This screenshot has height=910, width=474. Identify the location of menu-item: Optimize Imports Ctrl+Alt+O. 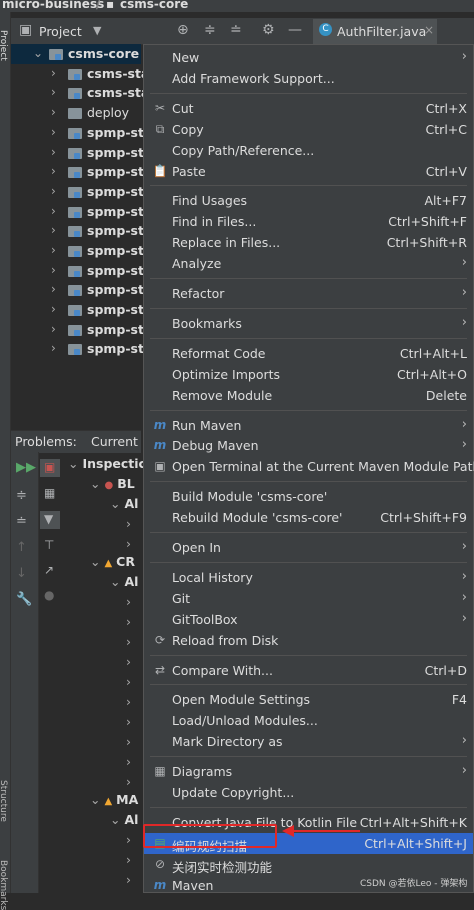
(308, 374).